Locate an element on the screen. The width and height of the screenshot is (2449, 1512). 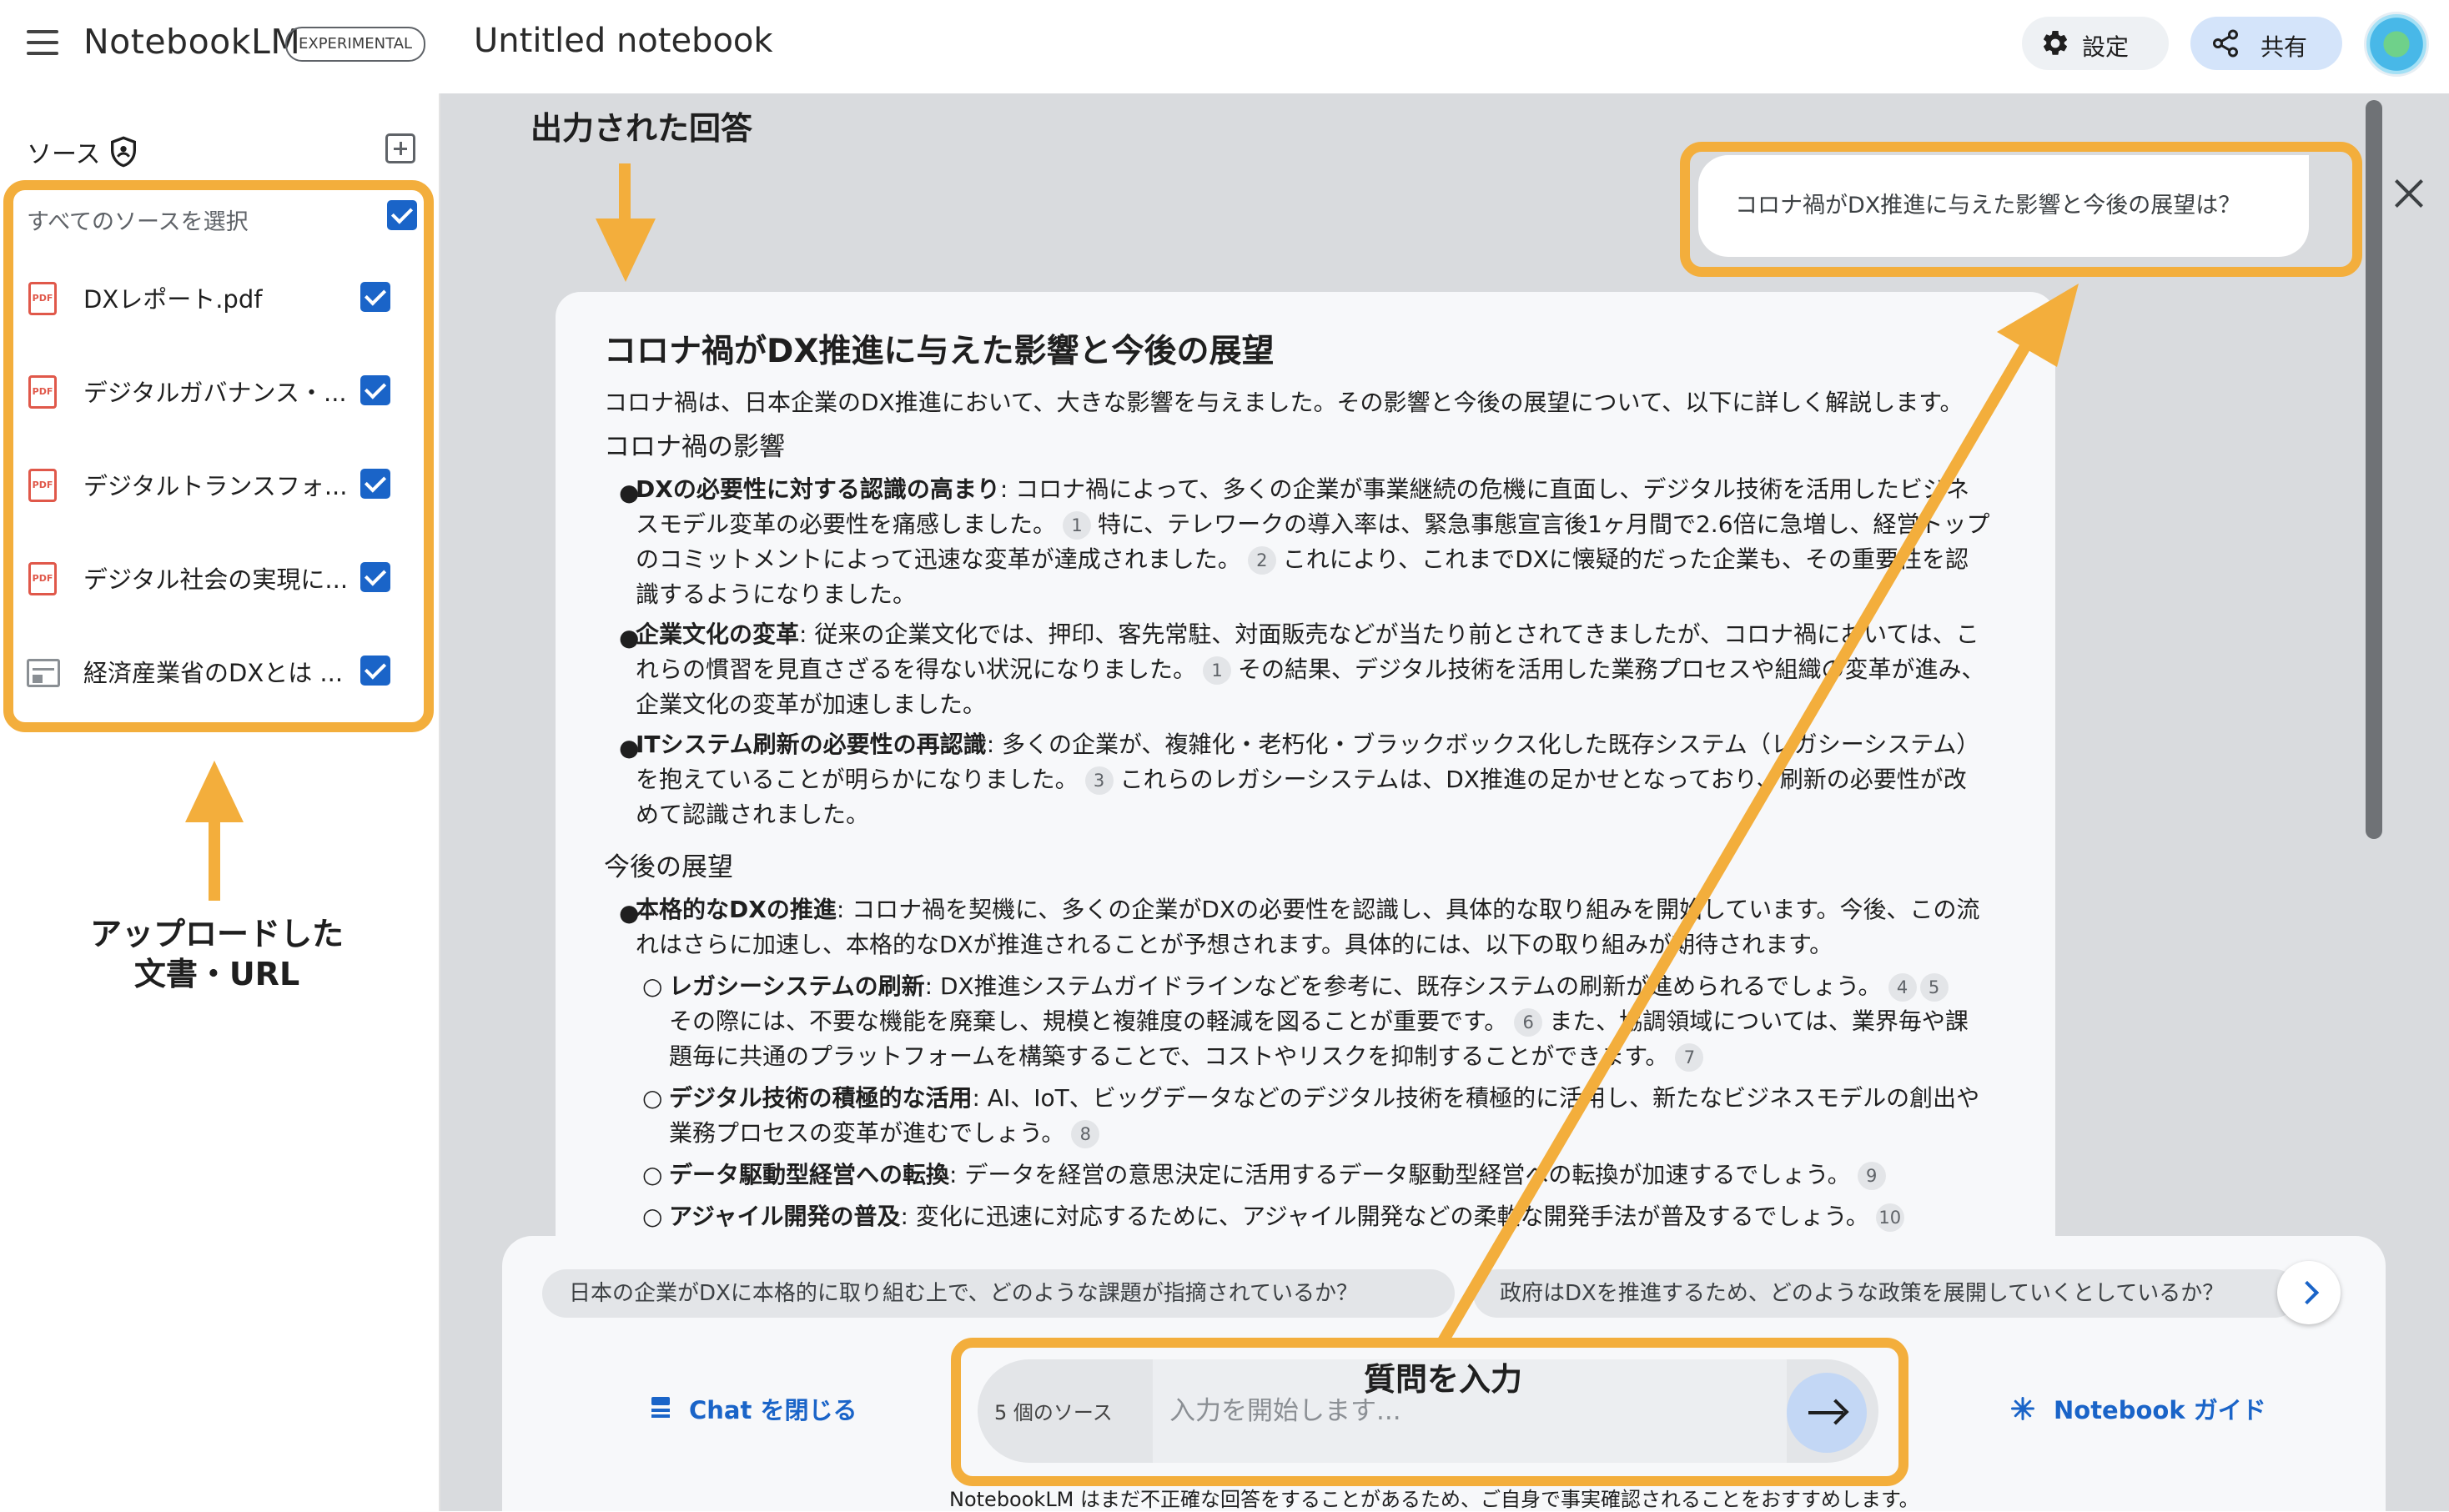
citation-chip: 2 is located at coordinates (1261, 561).